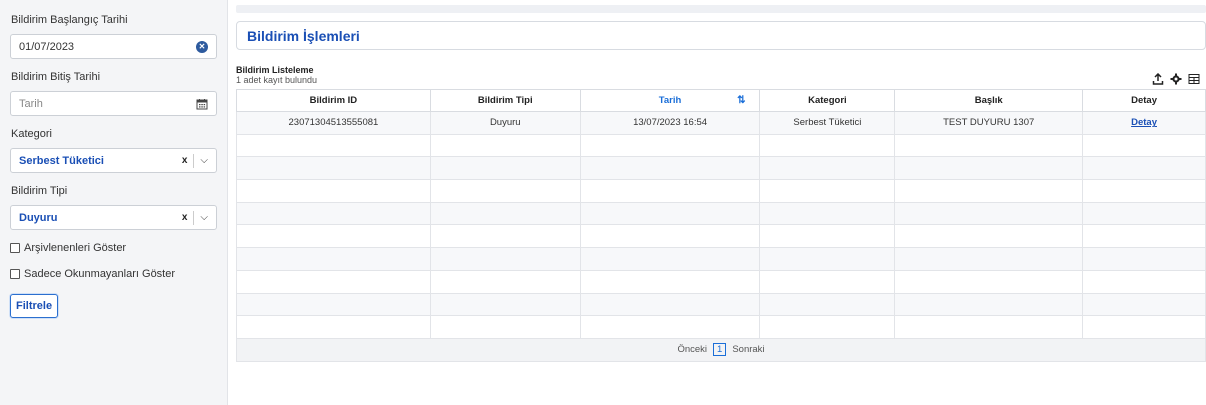 The height and width of the screenshot is (405, 1206). What do you see at coordinates (113, 217) in the screenshot?
I see `type-select: Duyuru x ⌵` at bounding box center [113, 217].